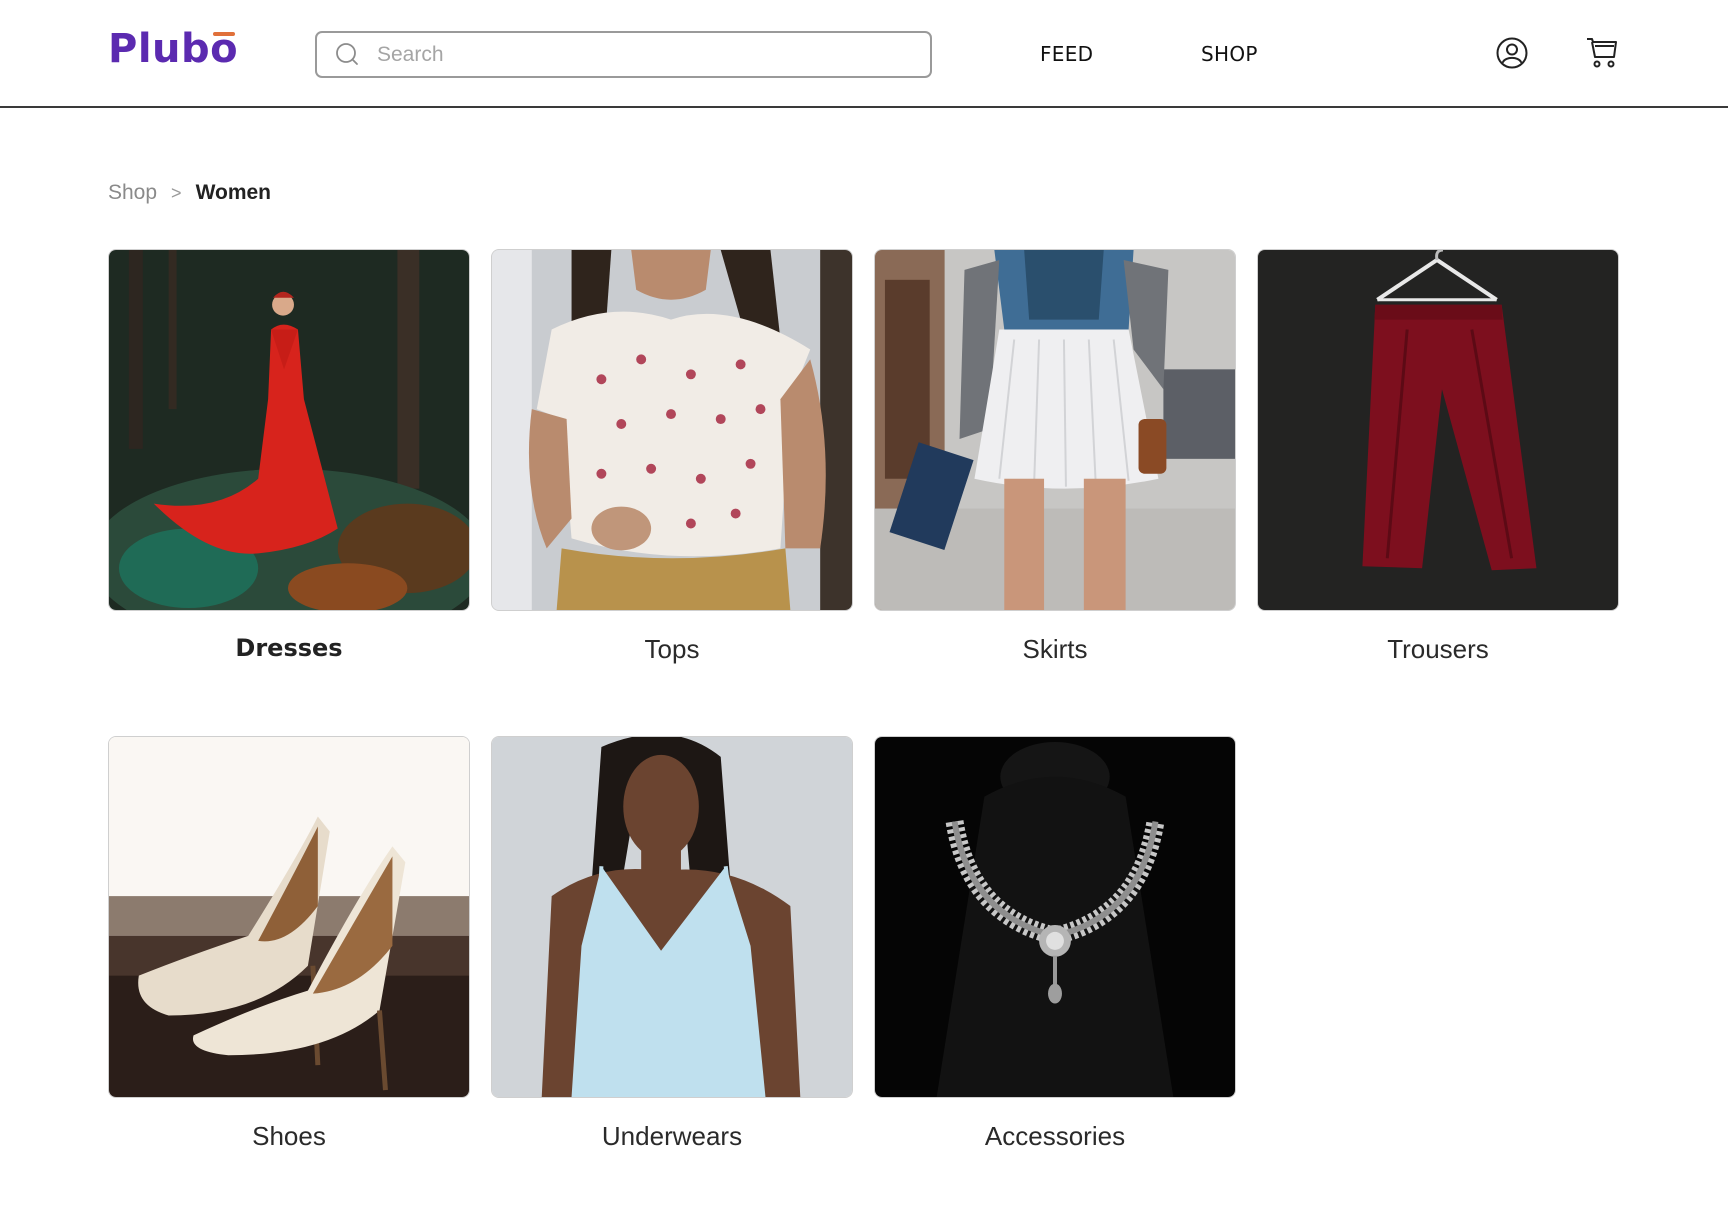 This screenshot has width=1728, height=1205. I want to click on category-card-accessories: Accessories, so click(1055, 944).